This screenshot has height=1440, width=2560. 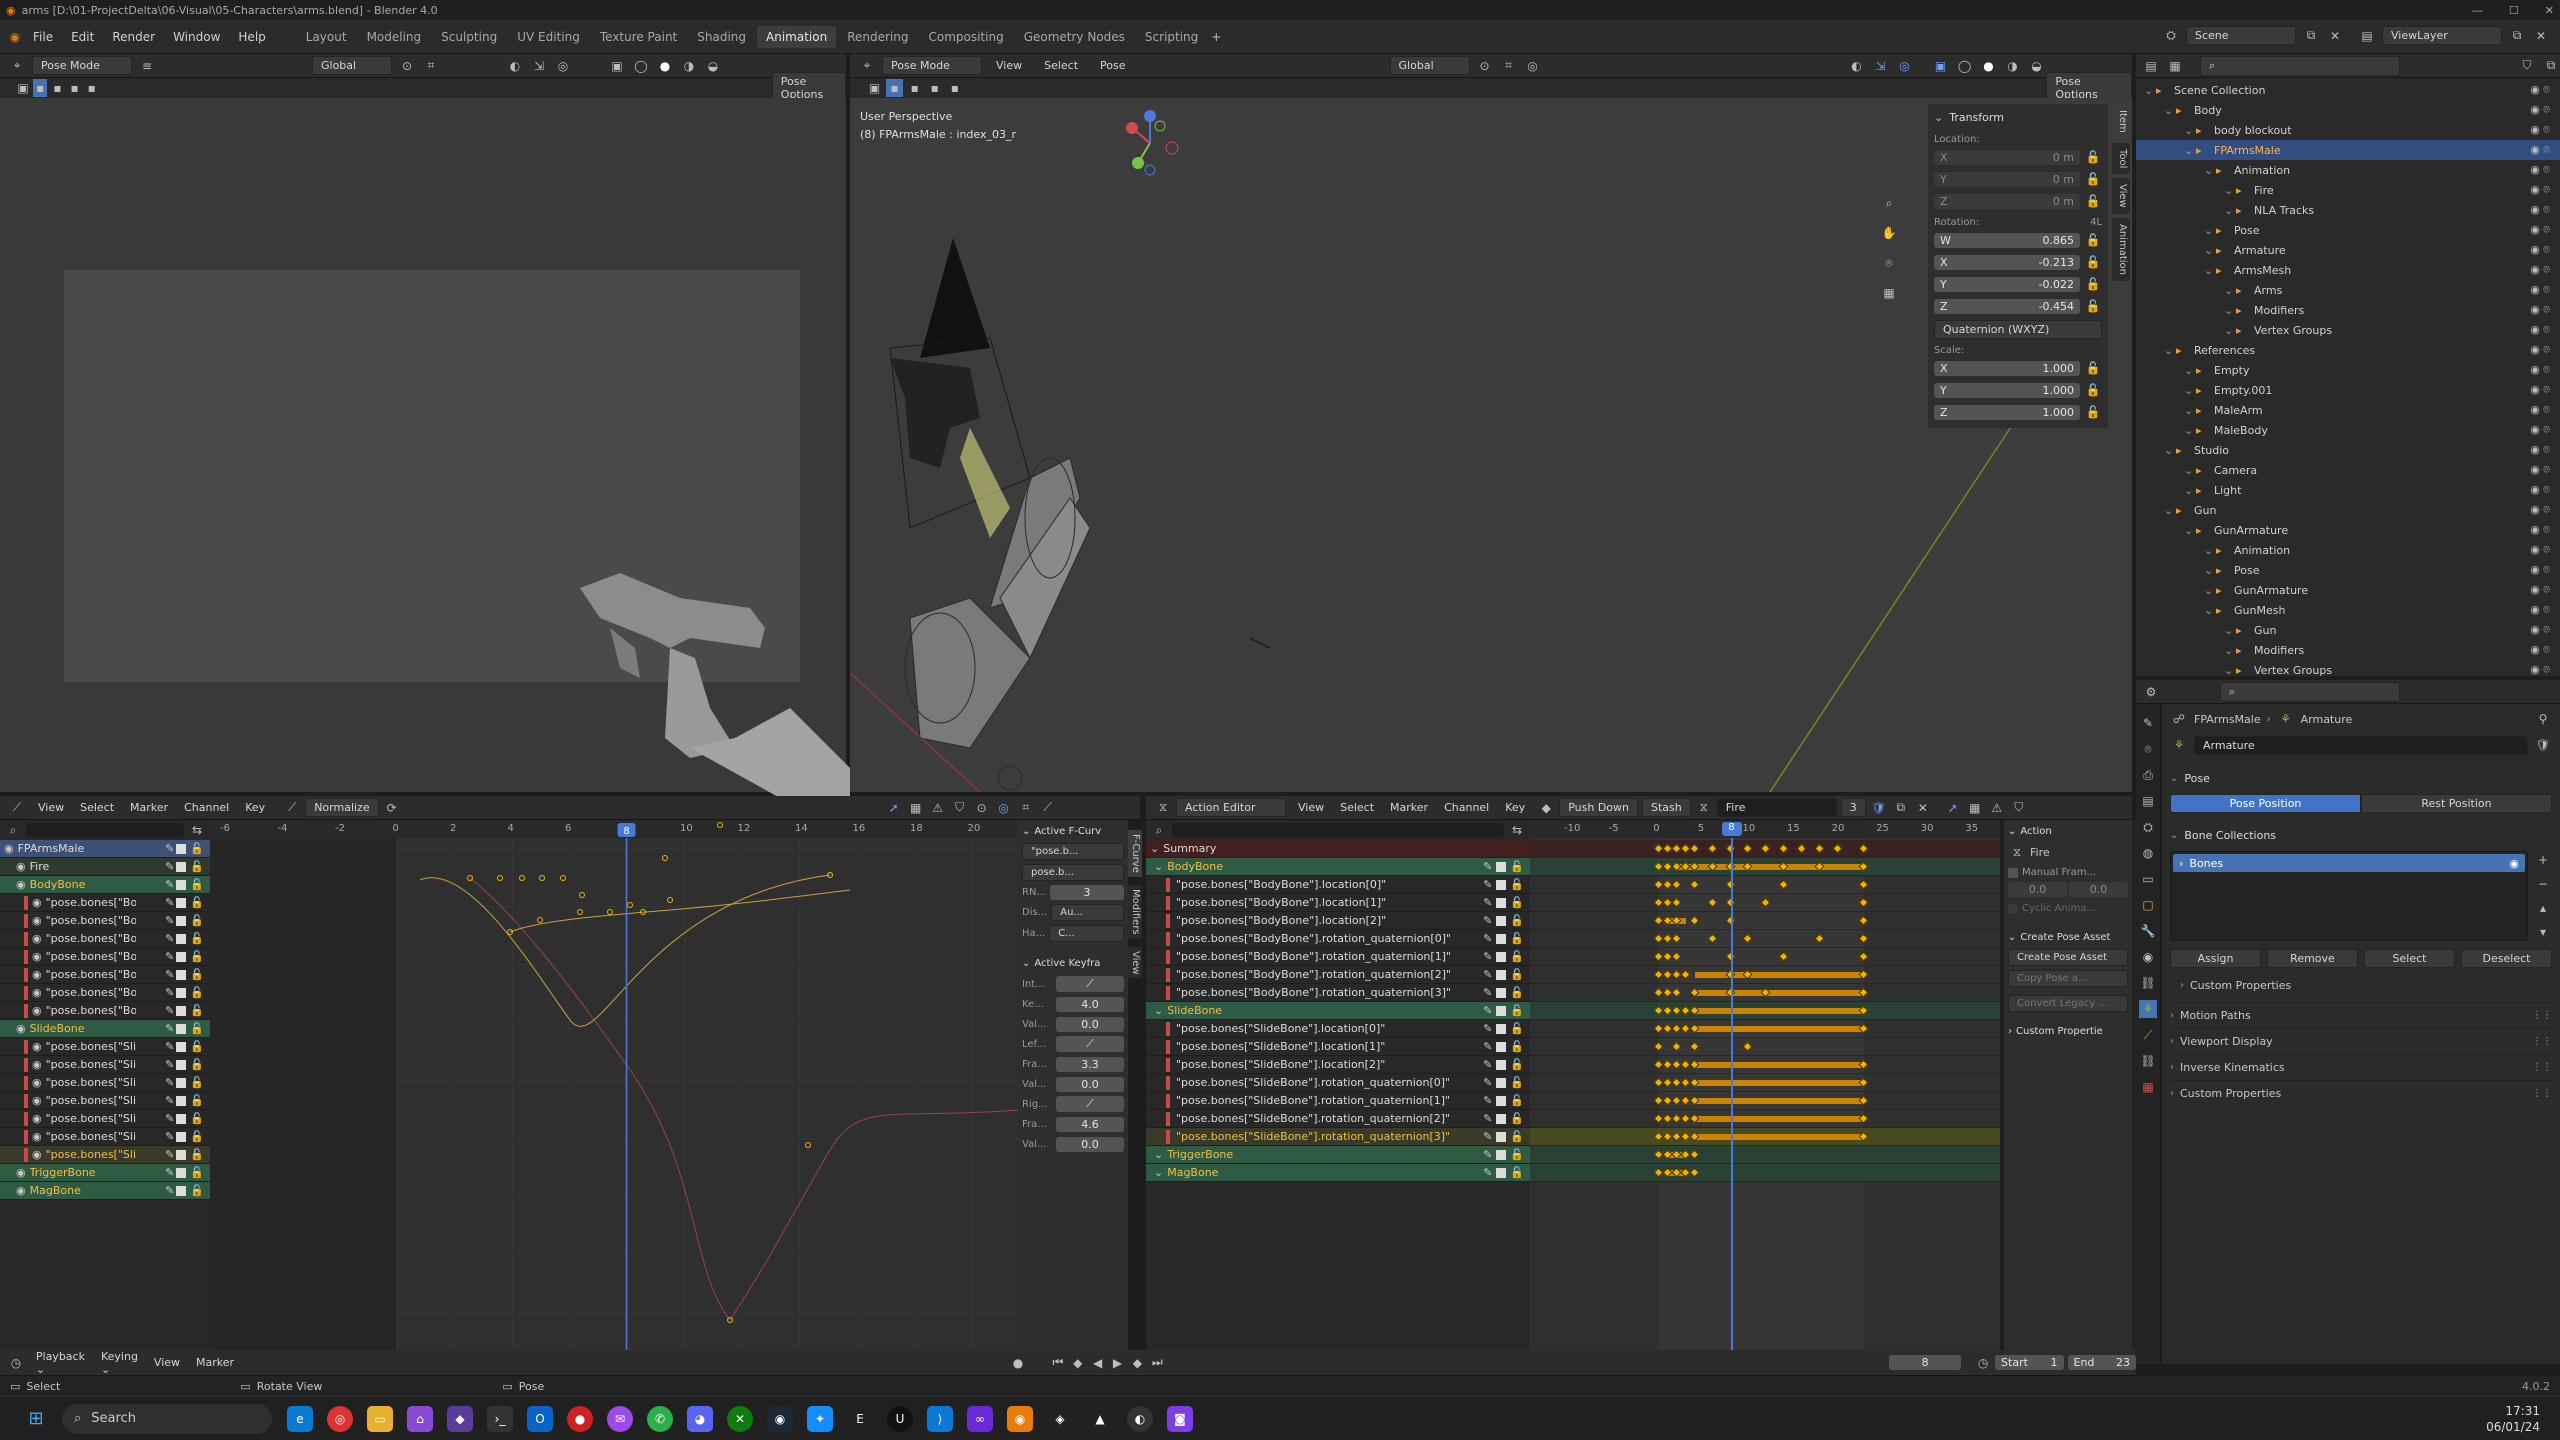 What do you see at coordinates (740, 1418) in the screenshot?
I see `xbox-icon: ✕` at bounding box center [740, 1418].